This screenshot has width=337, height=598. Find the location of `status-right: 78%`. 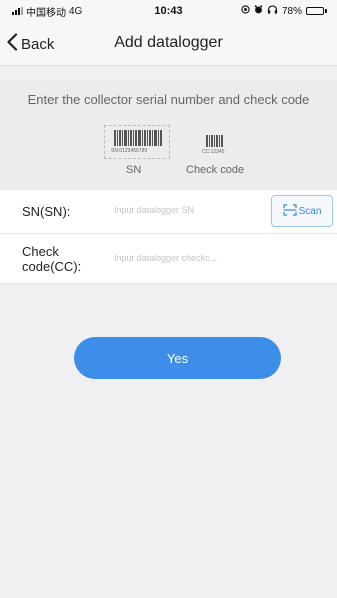

status-right: 78% is located at coordinates (284, 11).